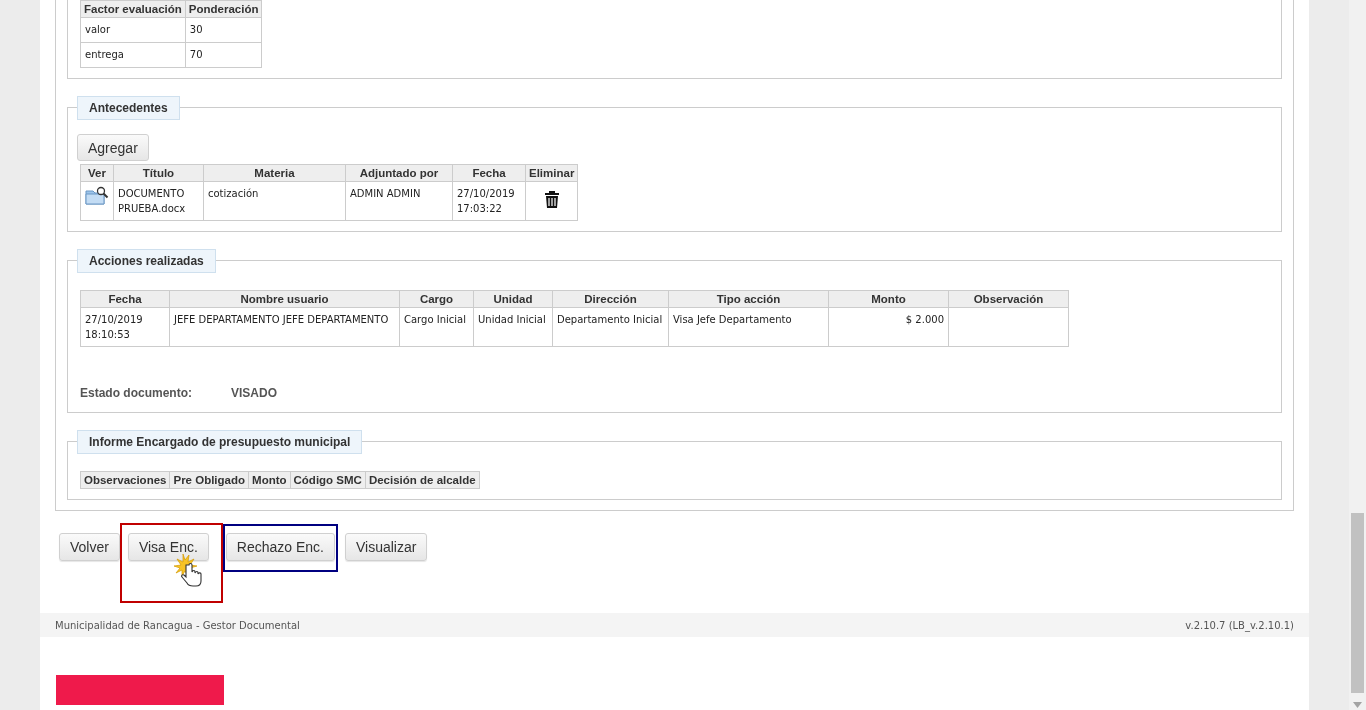  What do you see at coordinates (1357, 705) in the screenshot?
I see `scroll-down-icon` at bounding box center [1357, 705].